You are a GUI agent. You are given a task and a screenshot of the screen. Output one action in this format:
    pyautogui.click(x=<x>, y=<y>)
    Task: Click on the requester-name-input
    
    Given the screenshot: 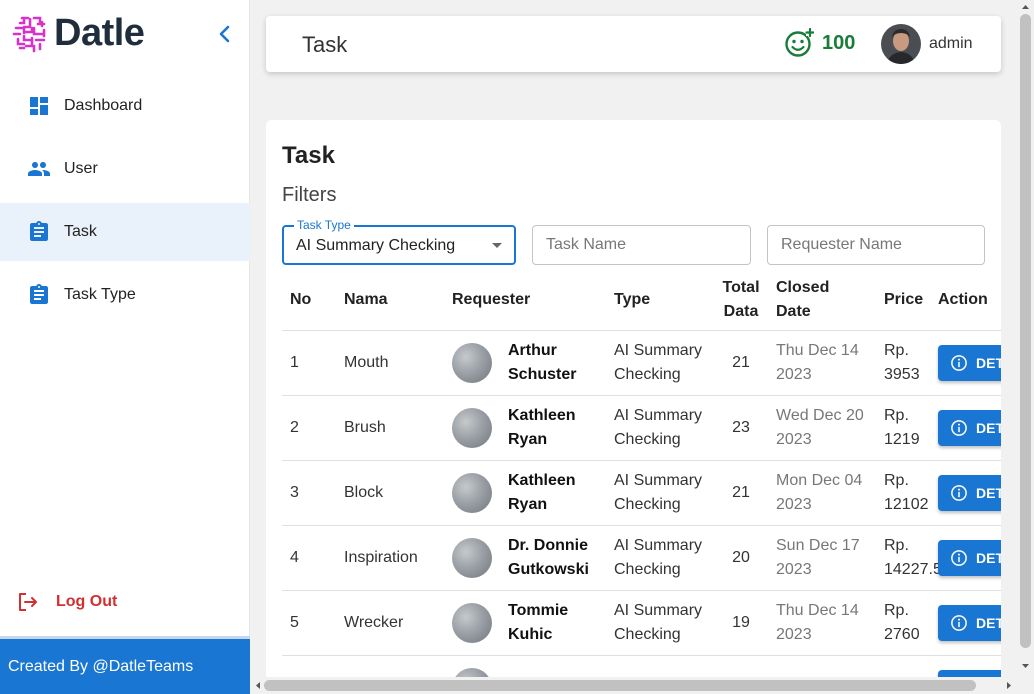 What is the action you would take?
    pyautogui.click(x=876, y=245)
    